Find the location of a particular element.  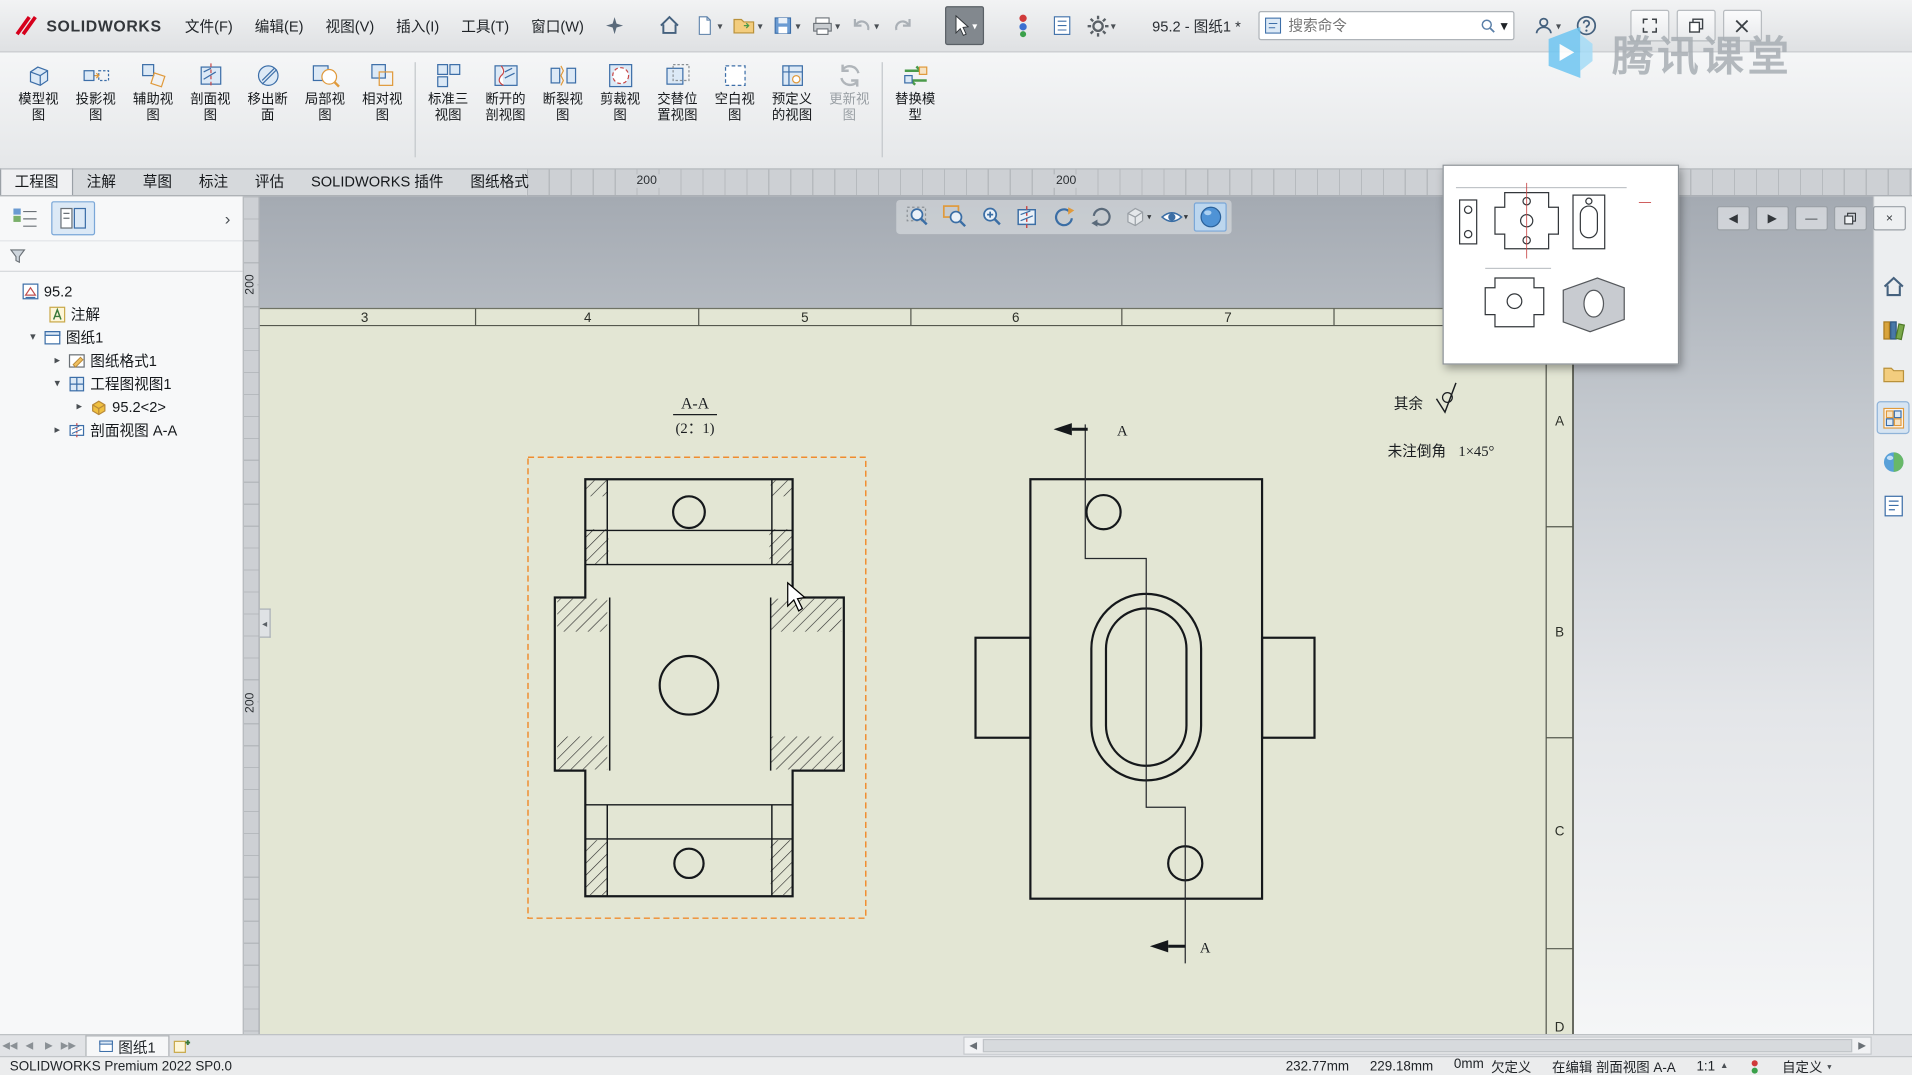

display-pane-toggle-button is located at coordinates (73, 218).